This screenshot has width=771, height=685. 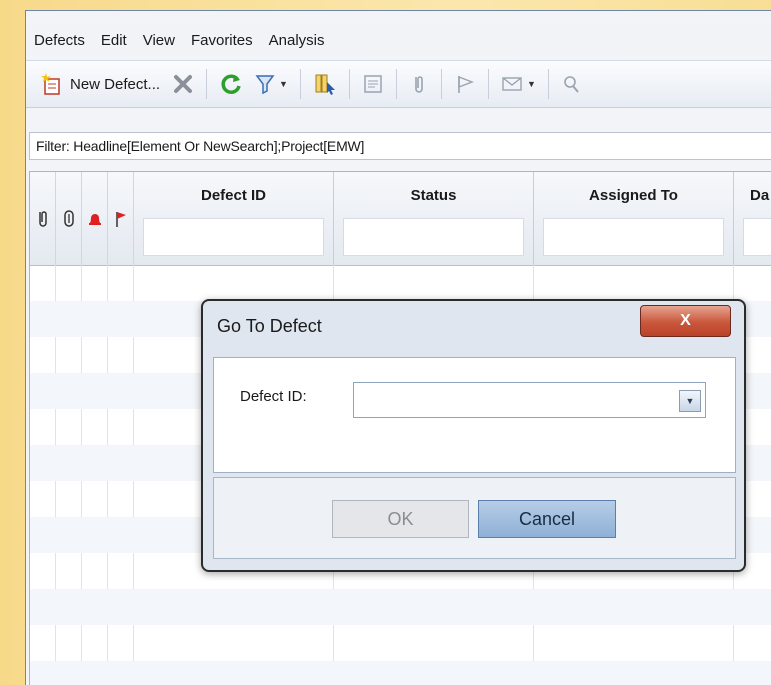 I want to click on toolbar: New Defect... ▼ ▼, so click(x=398, y=84).